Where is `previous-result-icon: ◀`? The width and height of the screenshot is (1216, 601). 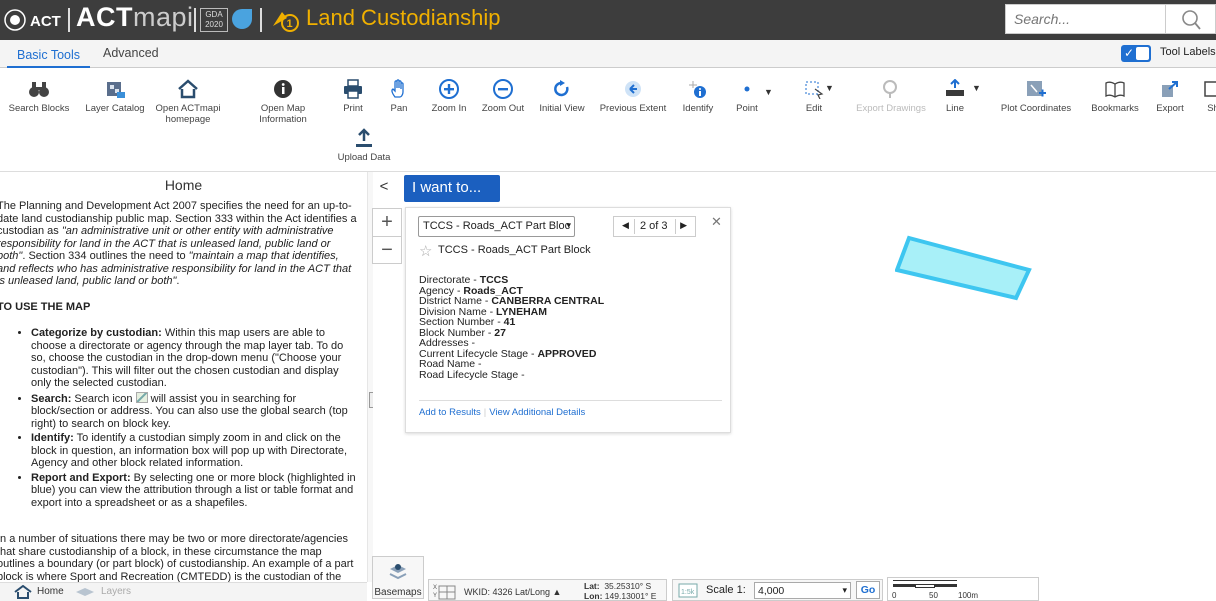
previous-result-icon: ◀ is located at coordinates (625, 225).